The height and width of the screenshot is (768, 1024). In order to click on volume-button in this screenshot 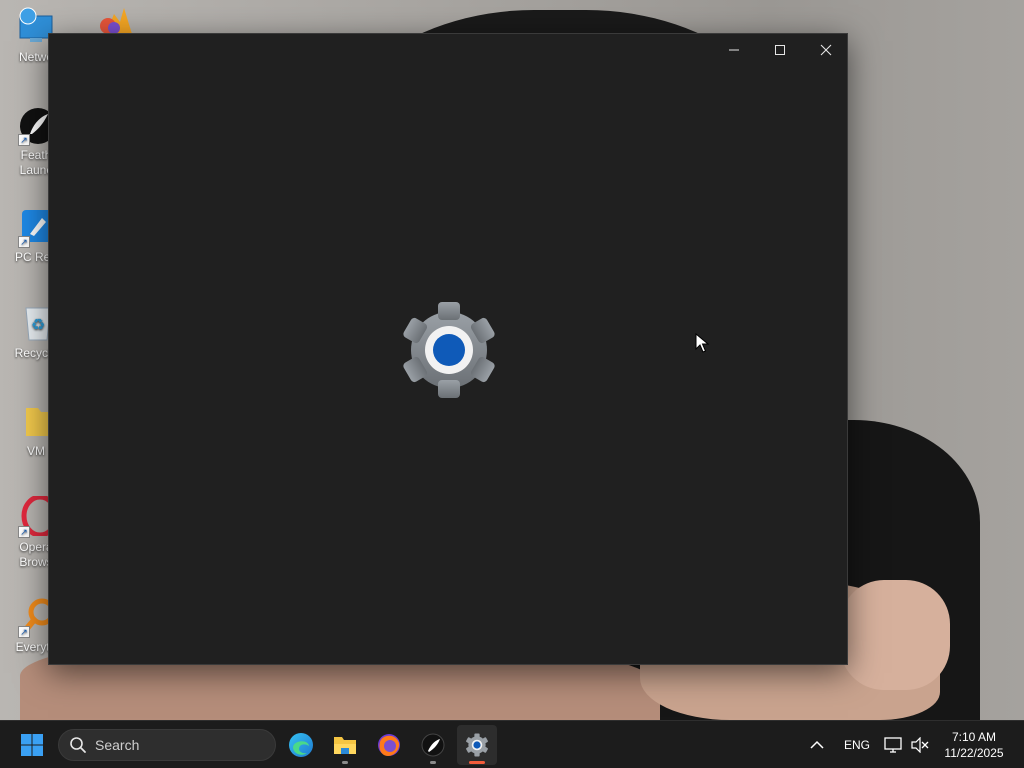, I will do `click(920, 745)`.